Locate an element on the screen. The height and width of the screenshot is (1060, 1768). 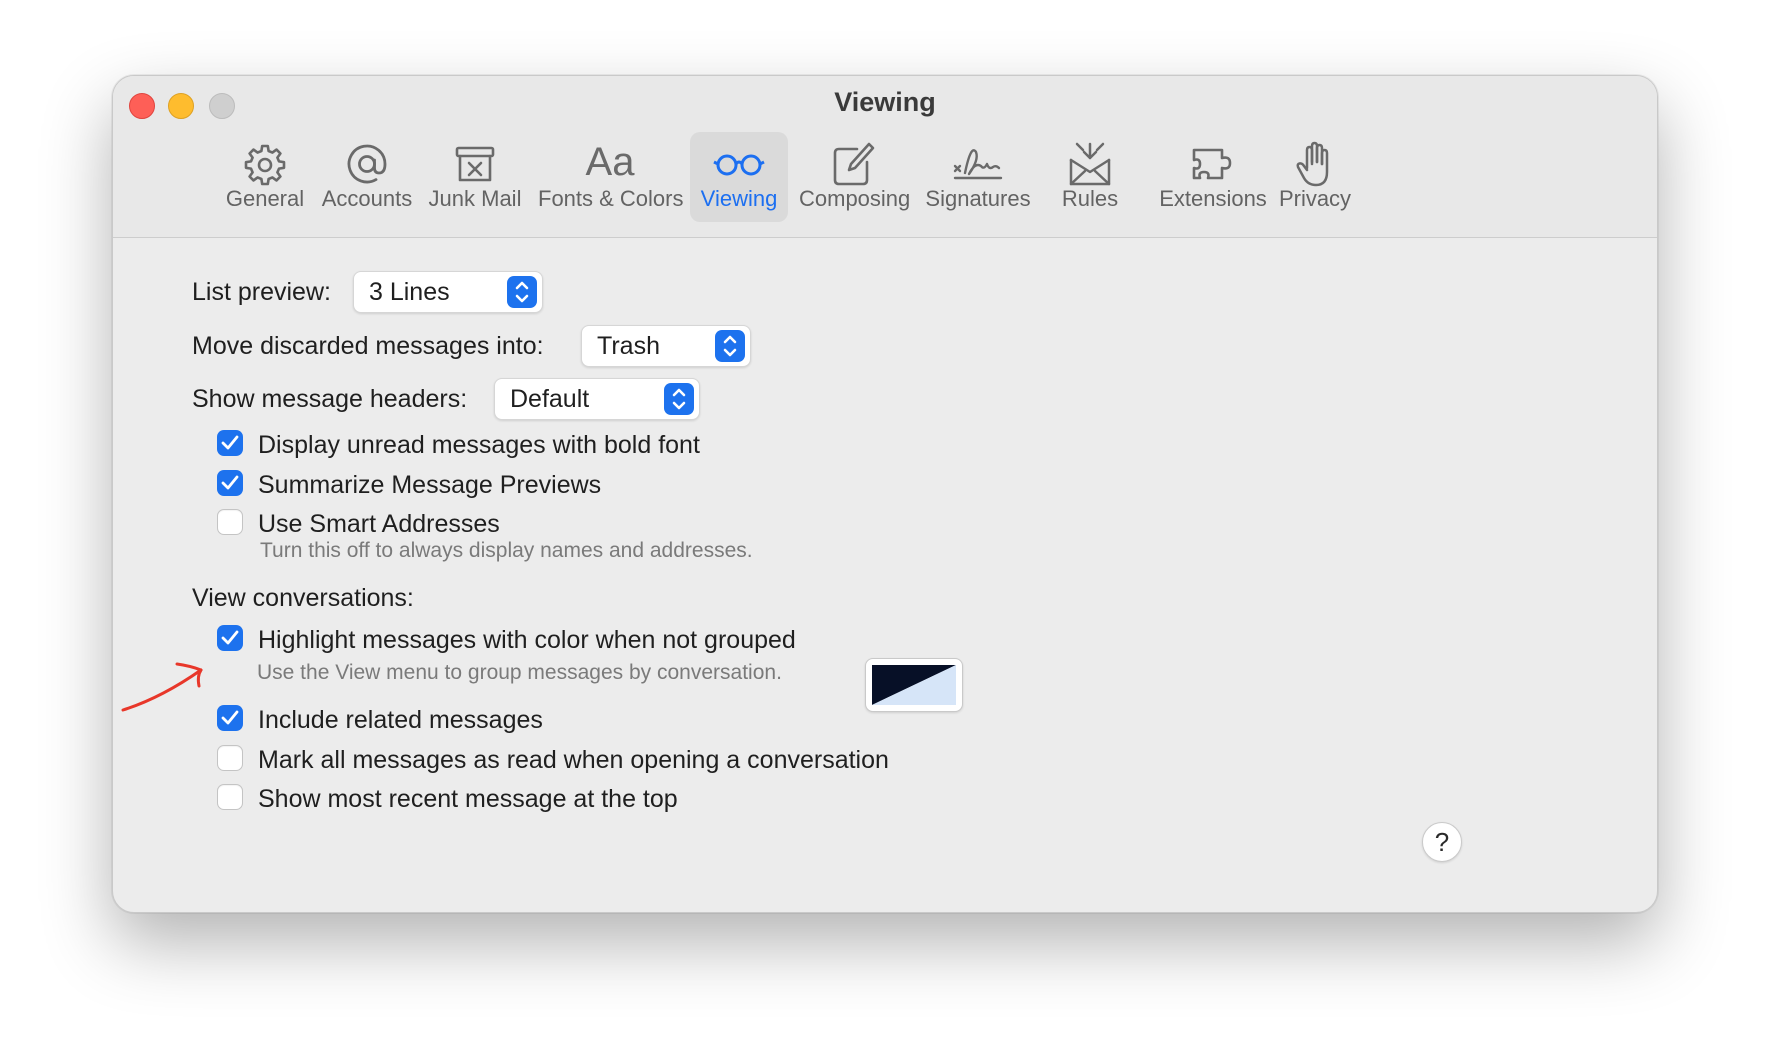
move-discarded-popup: Trash is located at coordinates (666, 346).